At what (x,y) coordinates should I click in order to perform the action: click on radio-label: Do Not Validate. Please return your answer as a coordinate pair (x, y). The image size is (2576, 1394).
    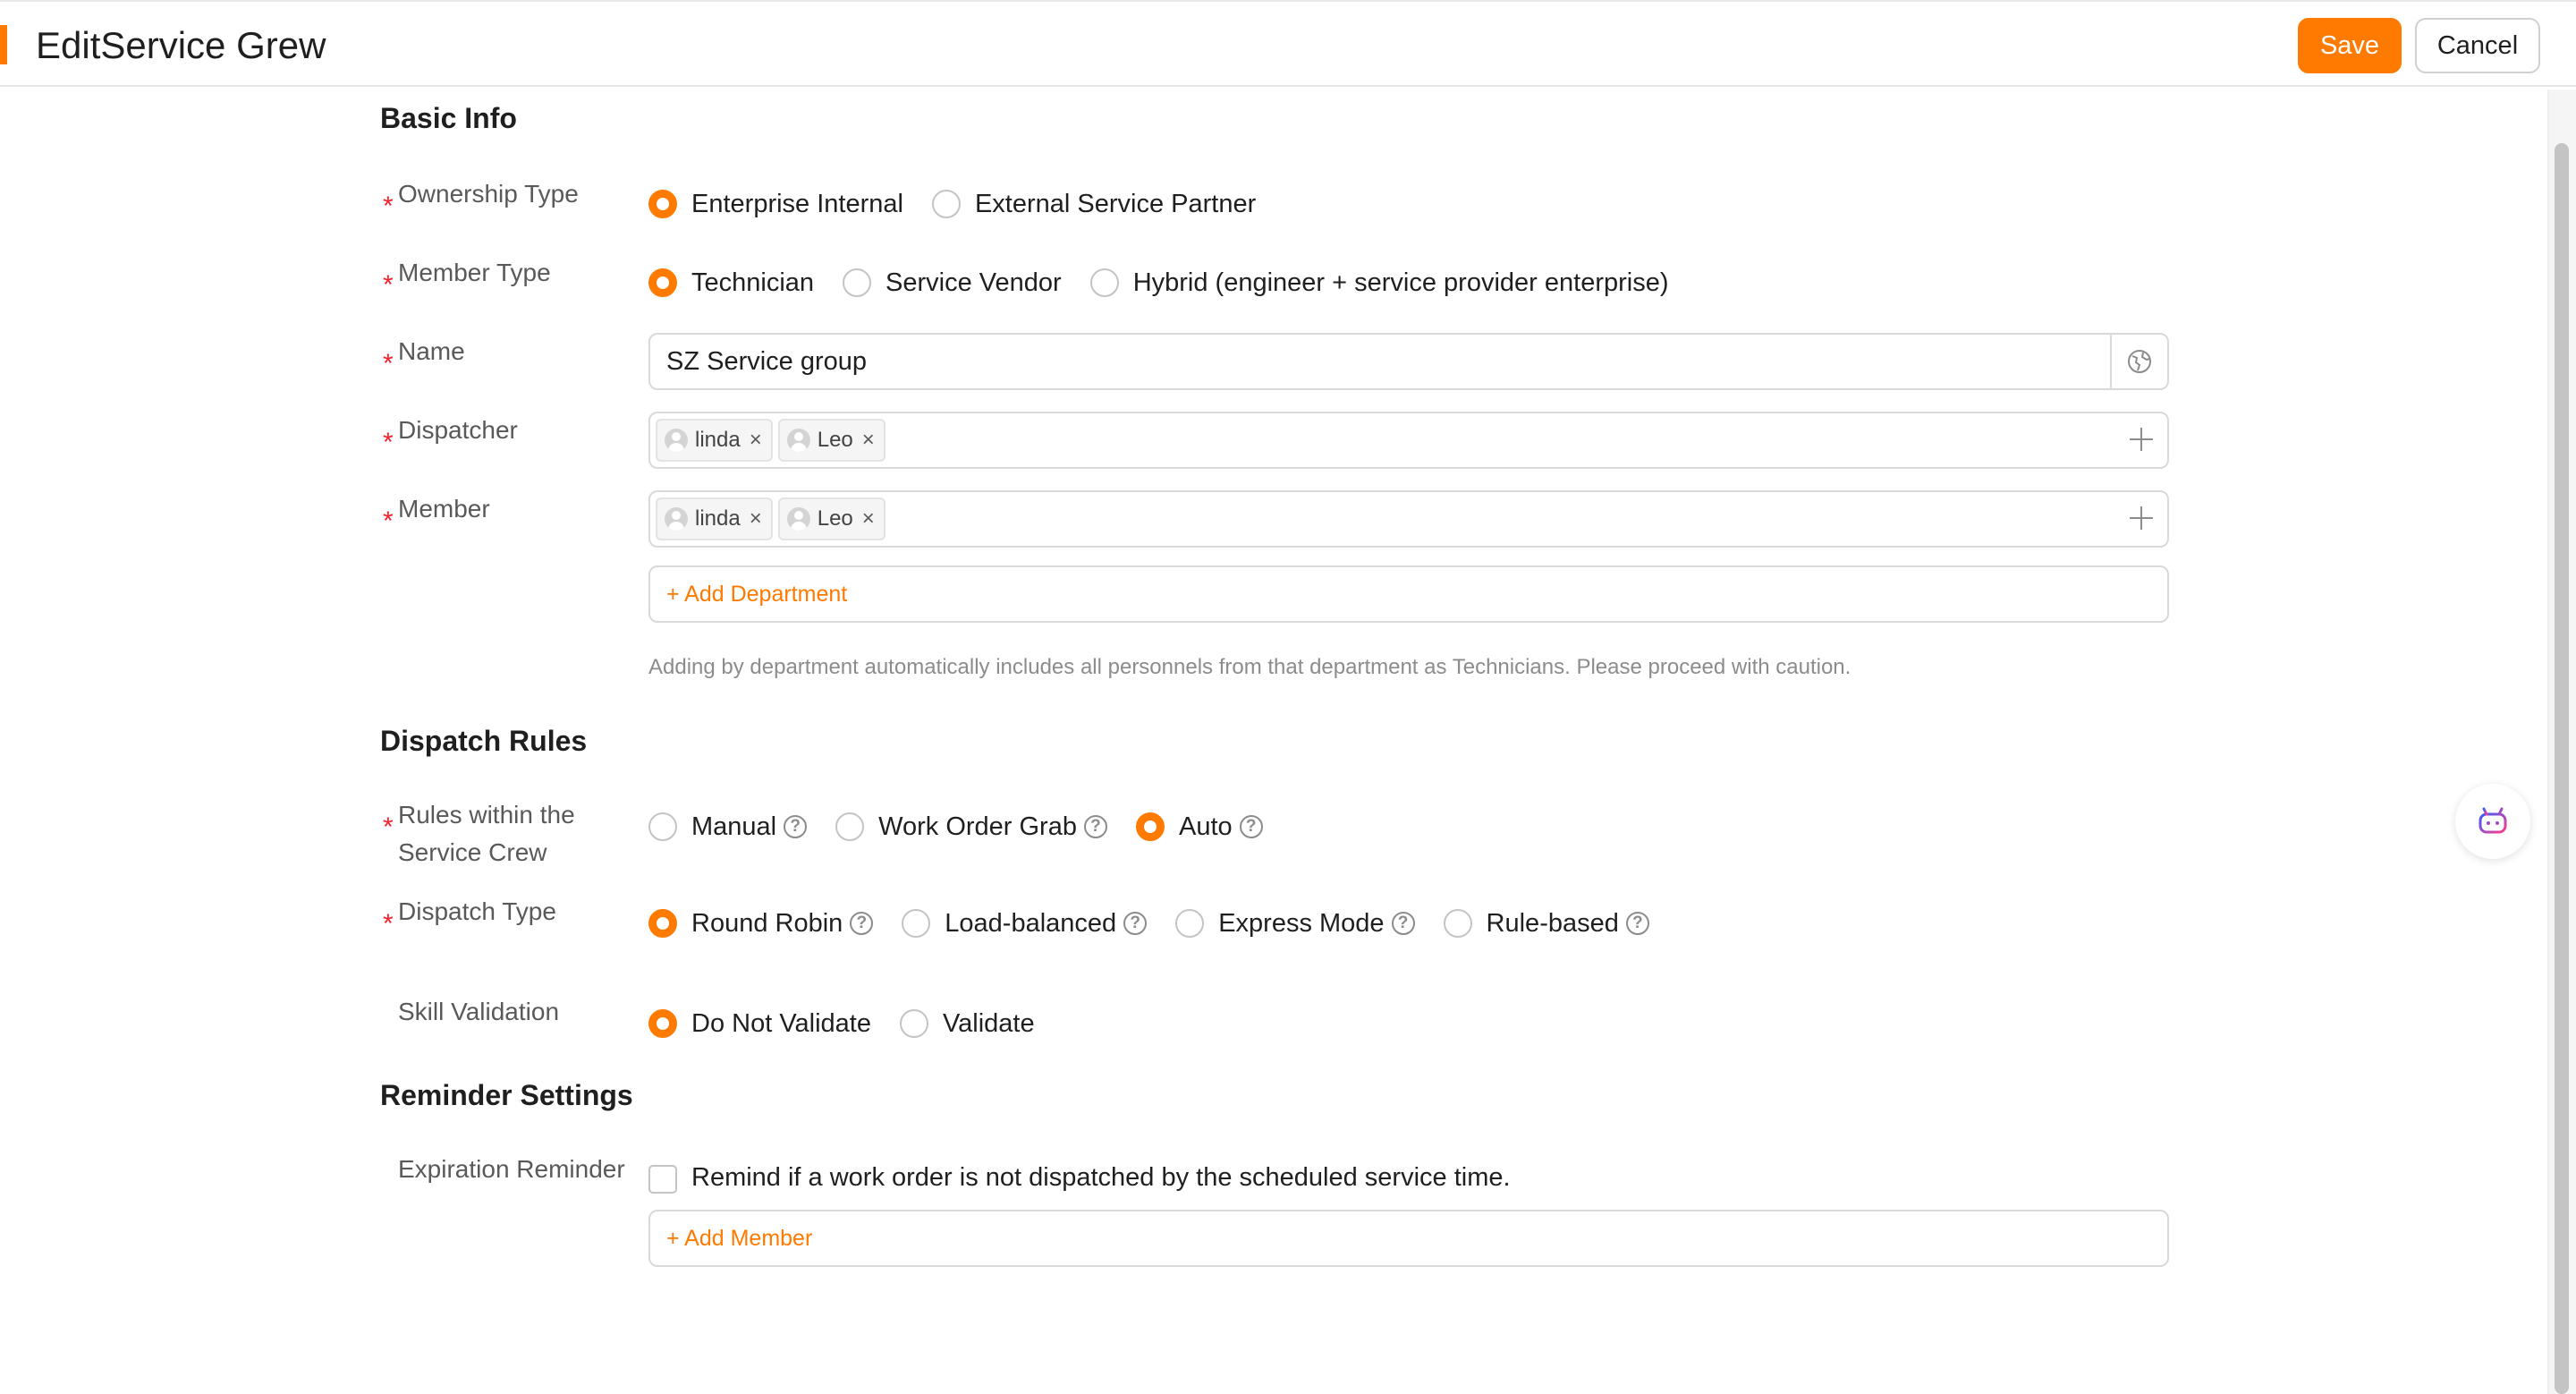
    Looking at the image, I should click on (781, 1023).